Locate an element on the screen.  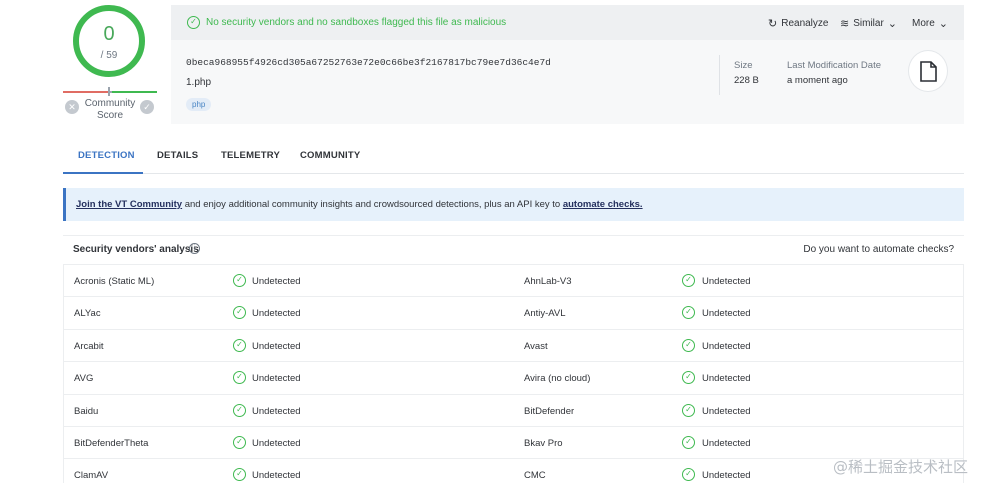
vendor-name: Avira (no cloud) is located at coordinates (557, 379).